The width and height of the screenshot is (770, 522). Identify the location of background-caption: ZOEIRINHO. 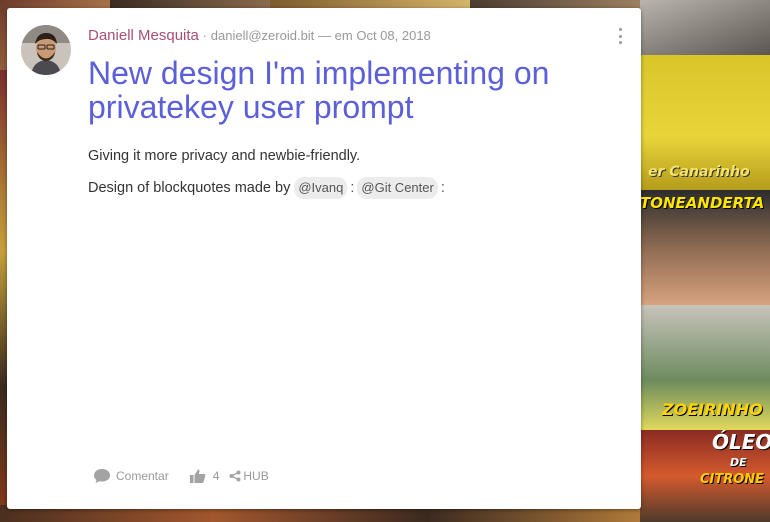
(712, 409).